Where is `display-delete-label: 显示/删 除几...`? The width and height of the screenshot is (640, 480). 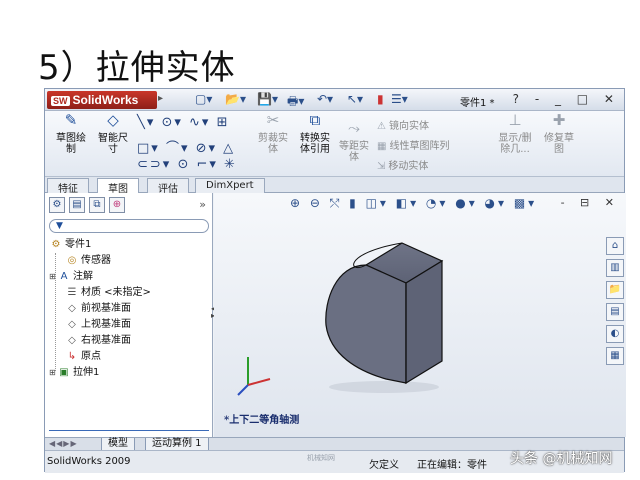
display-delete-label: 显示/删 除几... is located at coordinates (515, 144).